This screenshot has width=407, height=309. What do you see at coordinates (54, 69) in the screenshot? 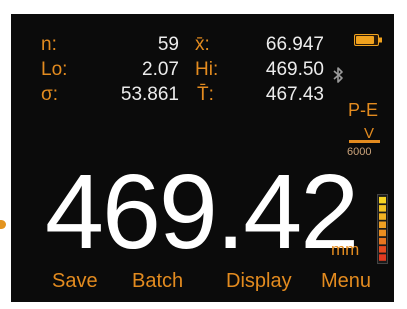
I see `stat-lo-label: Lo:` at bounding box center [54, 69].